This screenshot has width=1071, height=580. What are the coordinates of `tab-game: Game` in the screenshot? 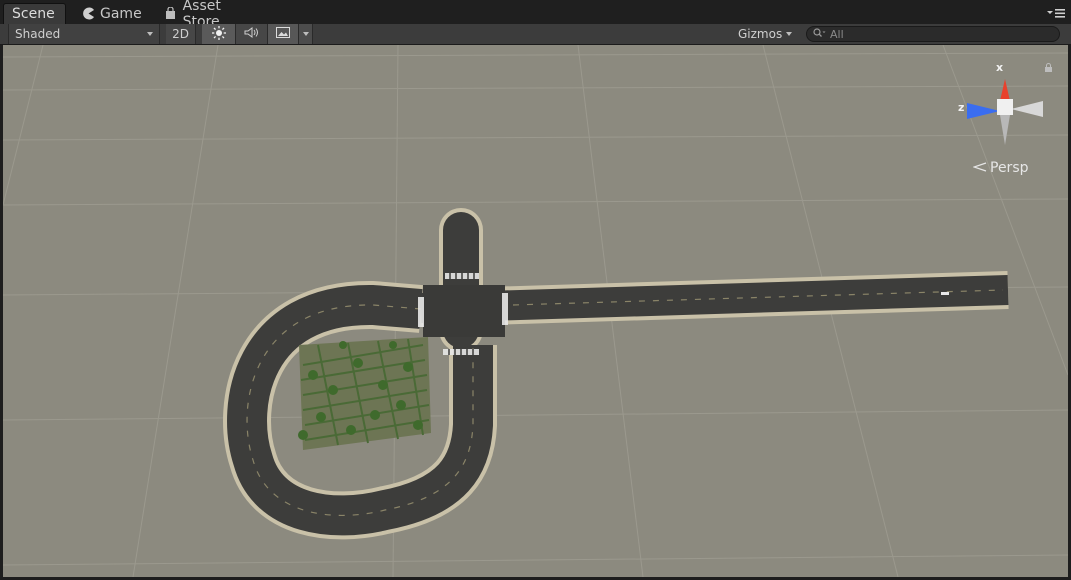 It's located at (113, 13).